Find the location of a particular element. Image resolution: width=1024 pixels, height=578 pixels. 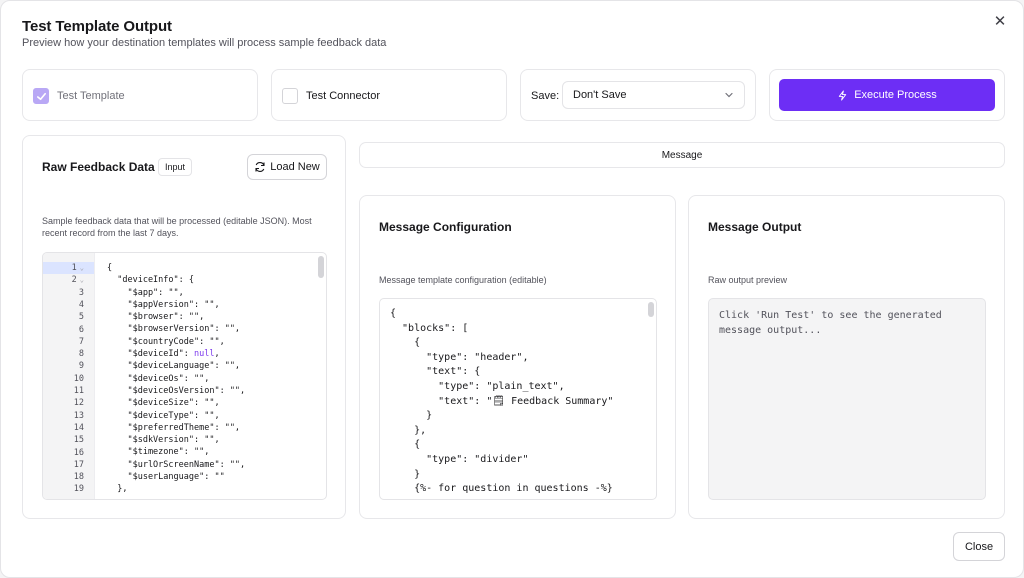

code-line: "$urlOrScreenName": "", is located at coordinates (176, 464).